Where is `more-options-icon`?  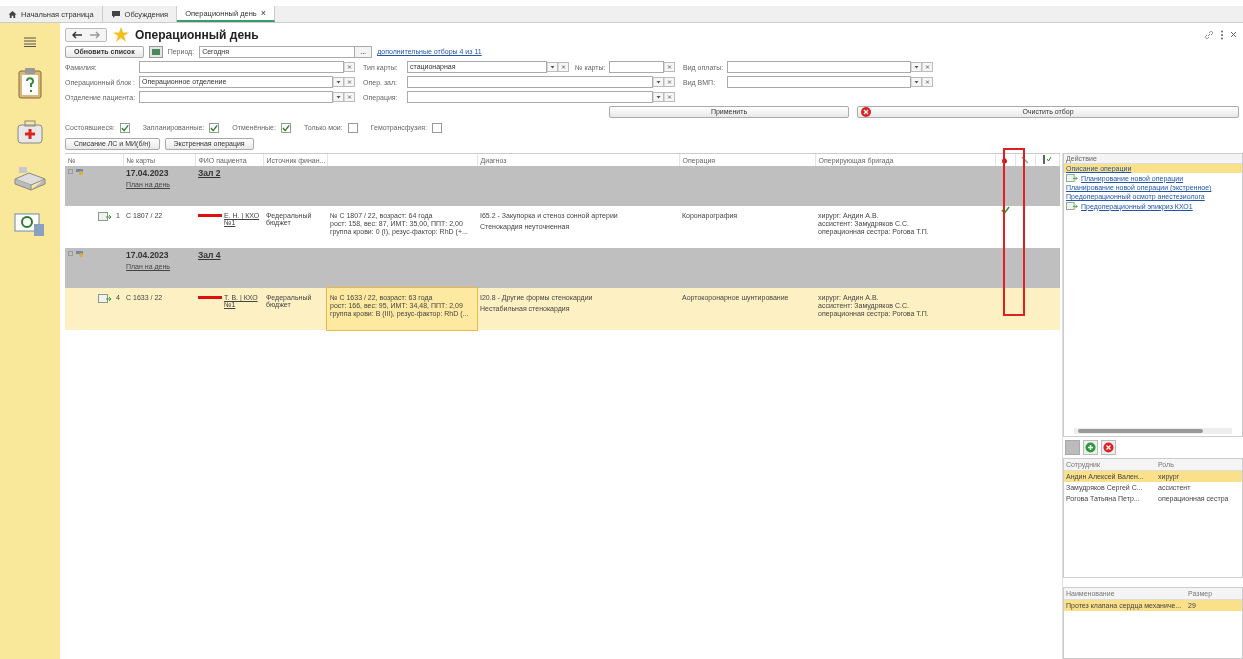 more-options-icon is located at coordinates (1222, 34).